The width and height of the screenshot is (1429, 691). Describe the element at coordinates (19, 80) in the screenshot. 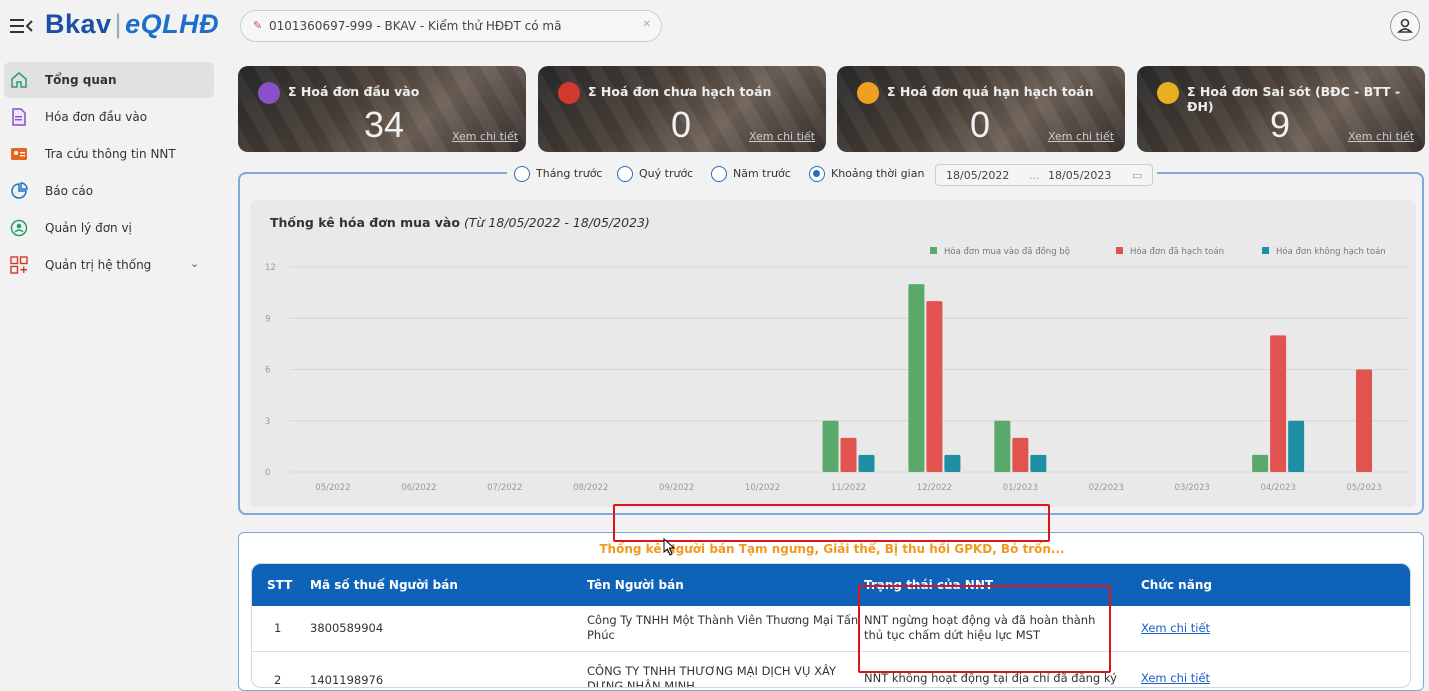

I see `home-icon` at that location.